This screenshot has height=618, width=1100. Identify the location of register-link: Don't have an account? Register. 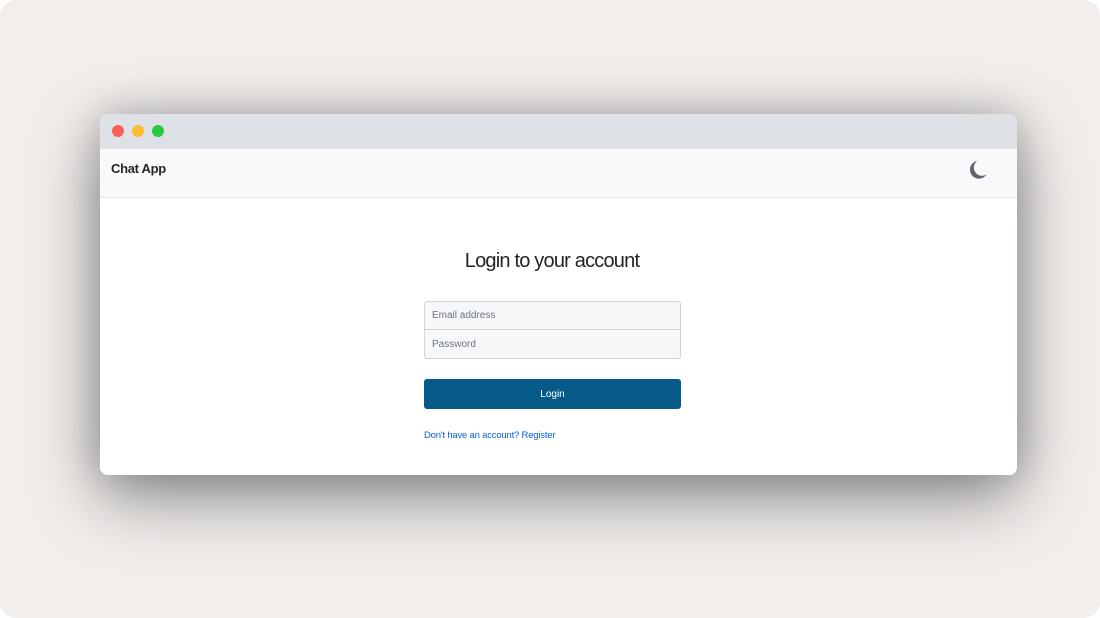
(490, 435).